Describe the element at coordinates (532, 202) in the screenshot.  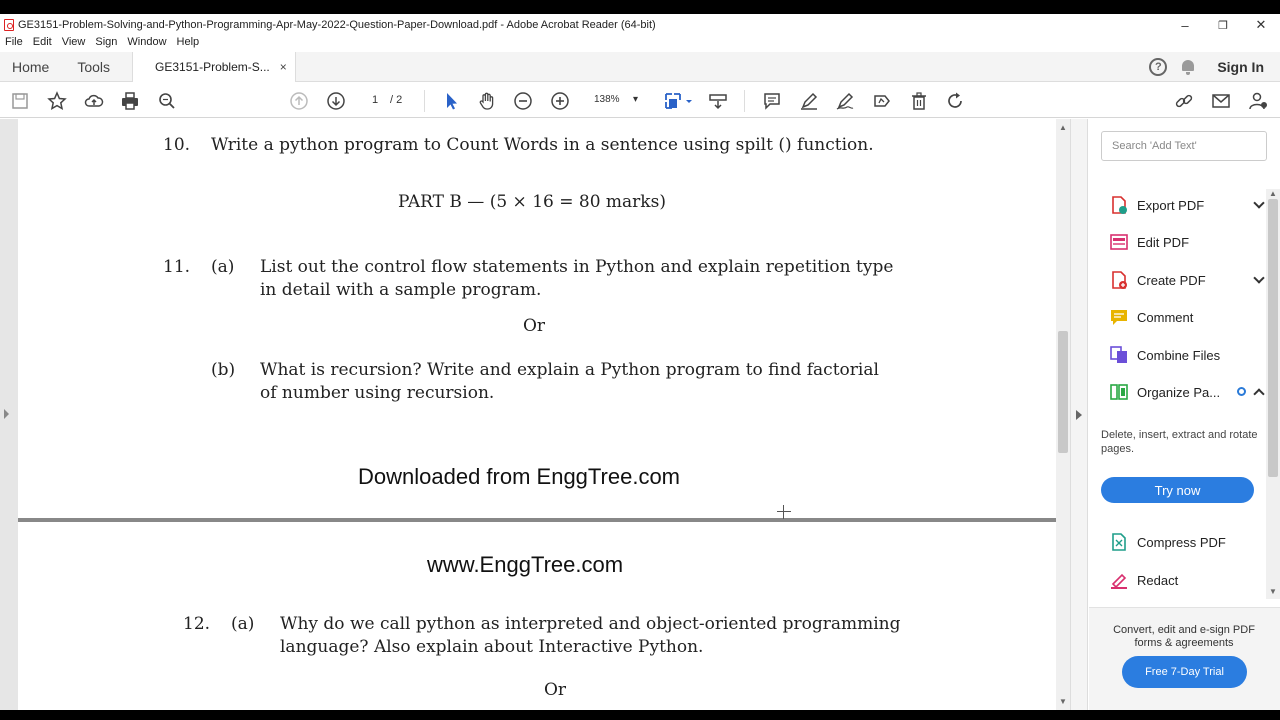
I see `part-b-heading: PART B — (5 × 16 = 80 marks)` at that location.